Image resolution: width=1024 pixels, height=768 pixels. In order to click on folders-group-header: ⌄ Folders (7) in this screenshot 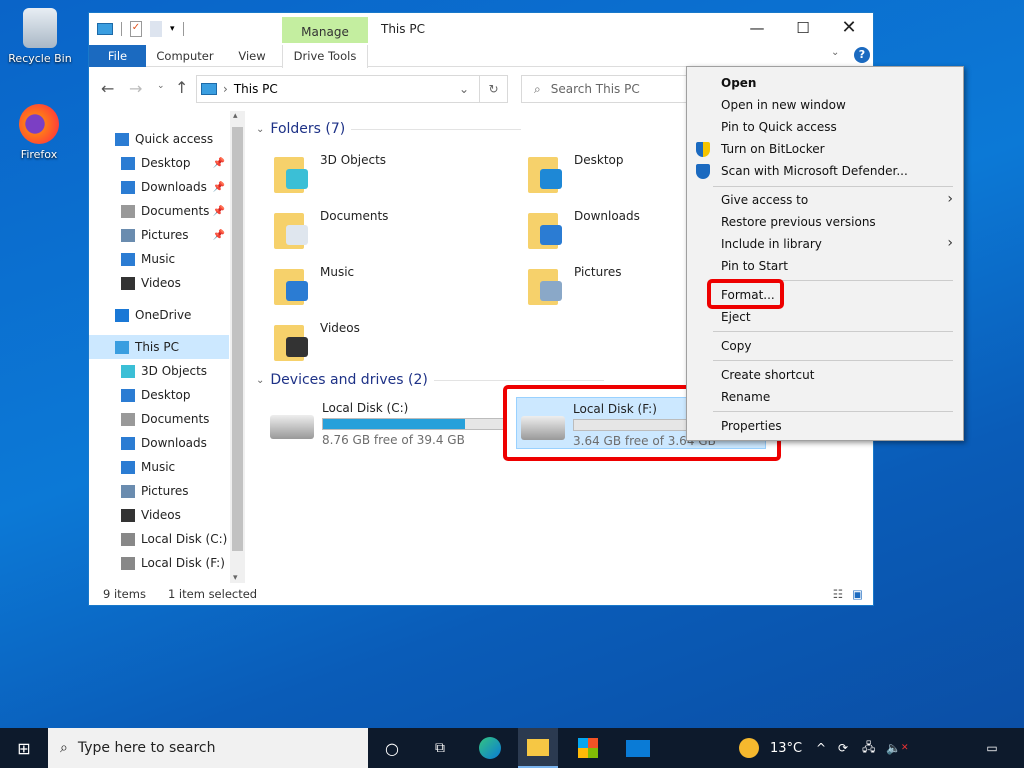, I will do `click(389, 129)`.